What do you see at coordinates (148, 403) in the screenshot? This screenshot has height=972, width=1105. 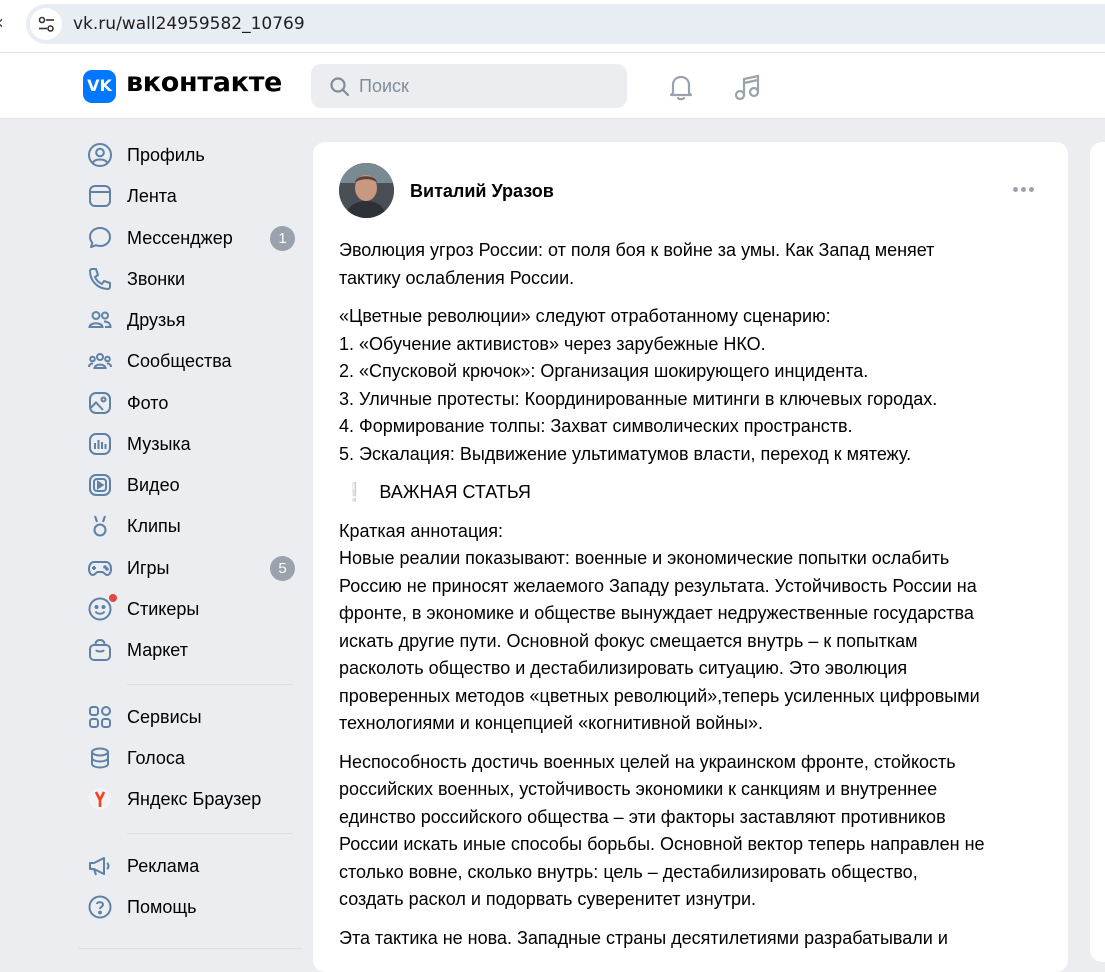 I see `sidebar-item-label: Фото` at bounding box center [148, 403].